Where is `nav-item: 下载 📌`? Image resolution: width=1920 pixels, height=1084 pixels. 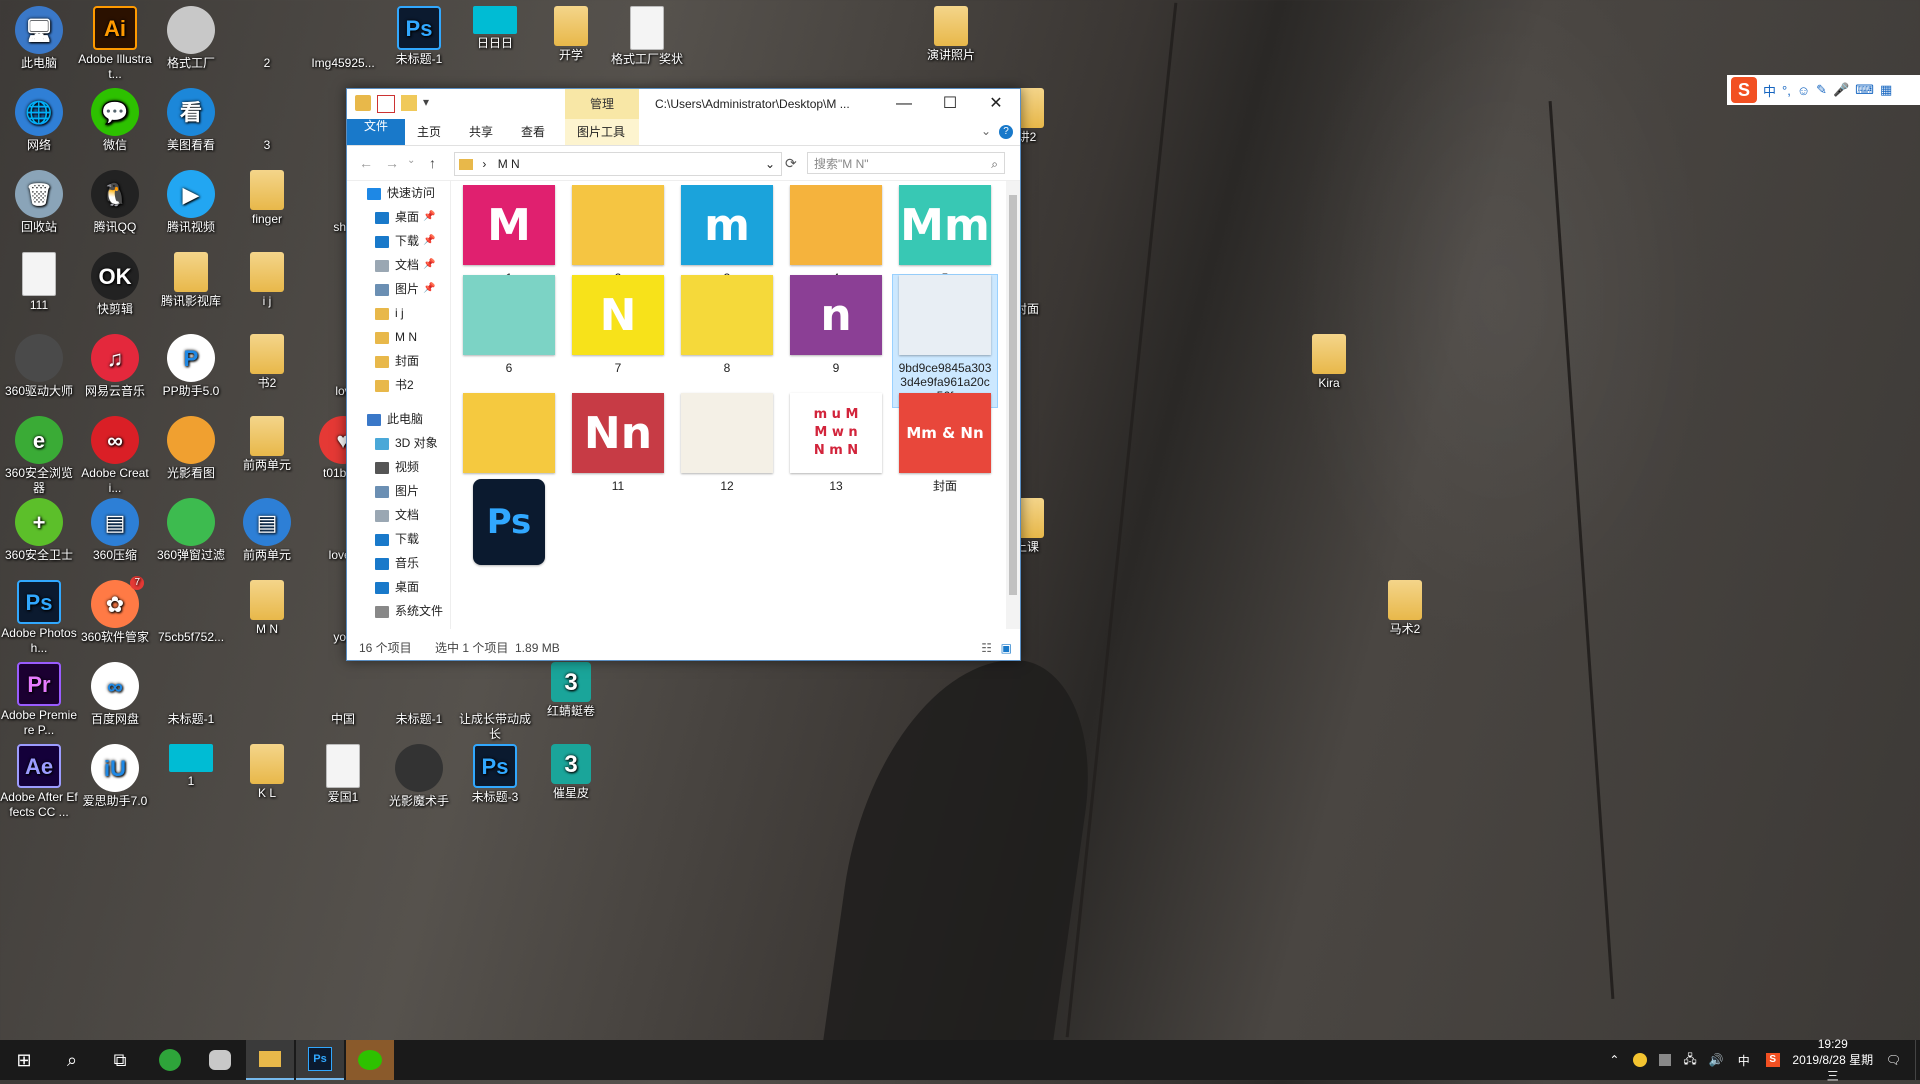
nav-item: 下载 📌 is located at coordinates (398, 241).